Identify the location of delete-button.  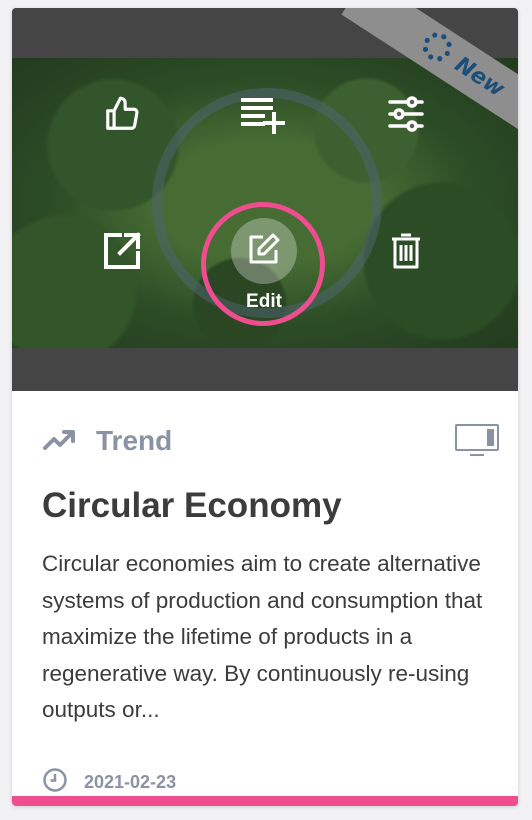
(406, 251).